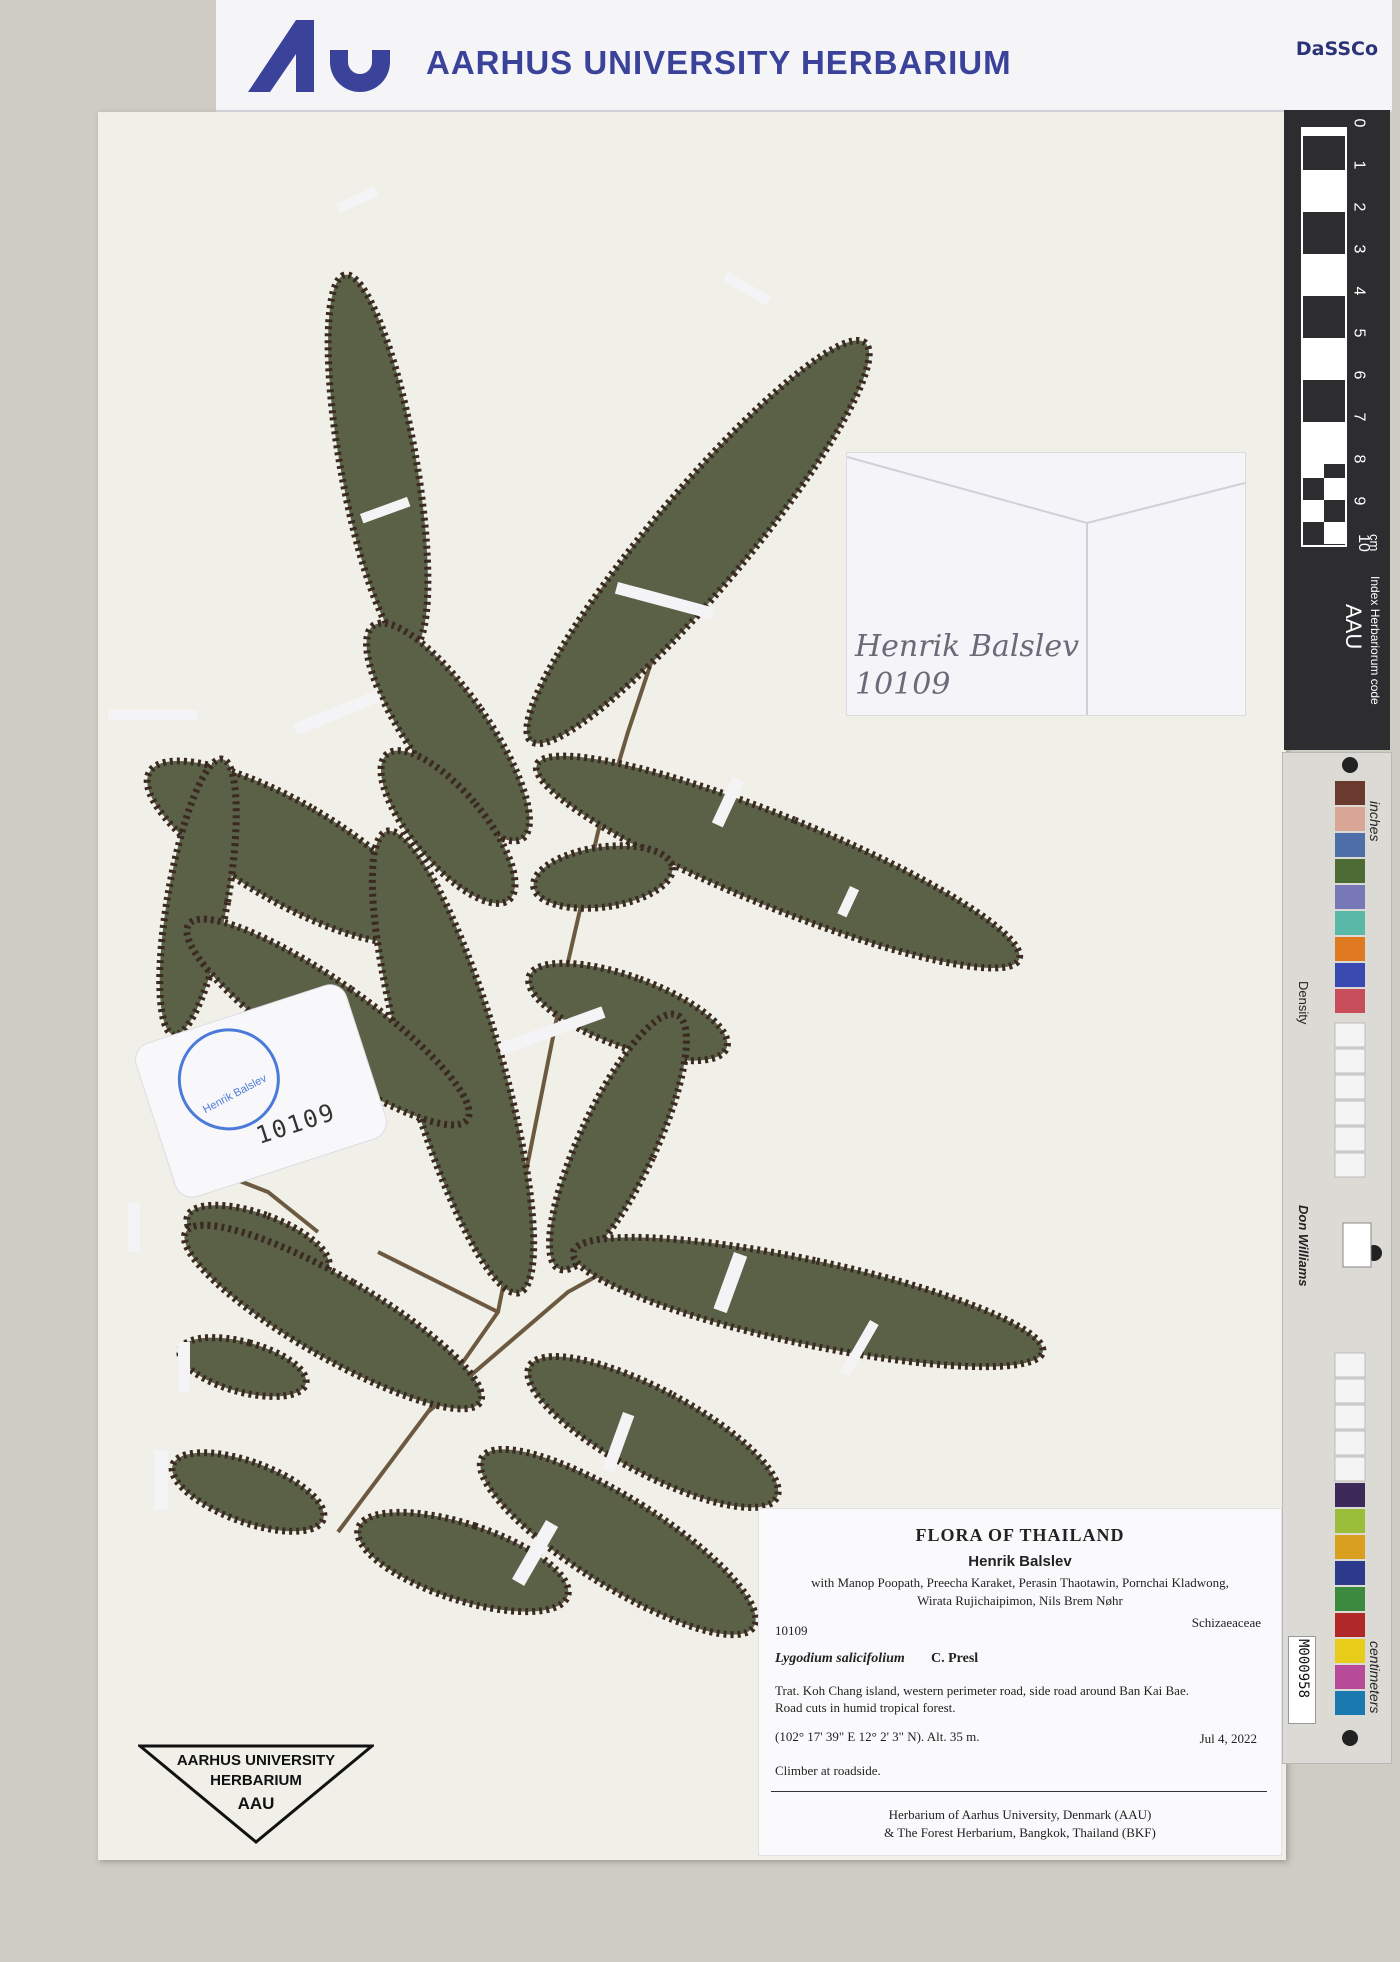 This screenshot has width=1400, height=1962. I want to click on triangle-line3: AAU, so click(256, 1803).